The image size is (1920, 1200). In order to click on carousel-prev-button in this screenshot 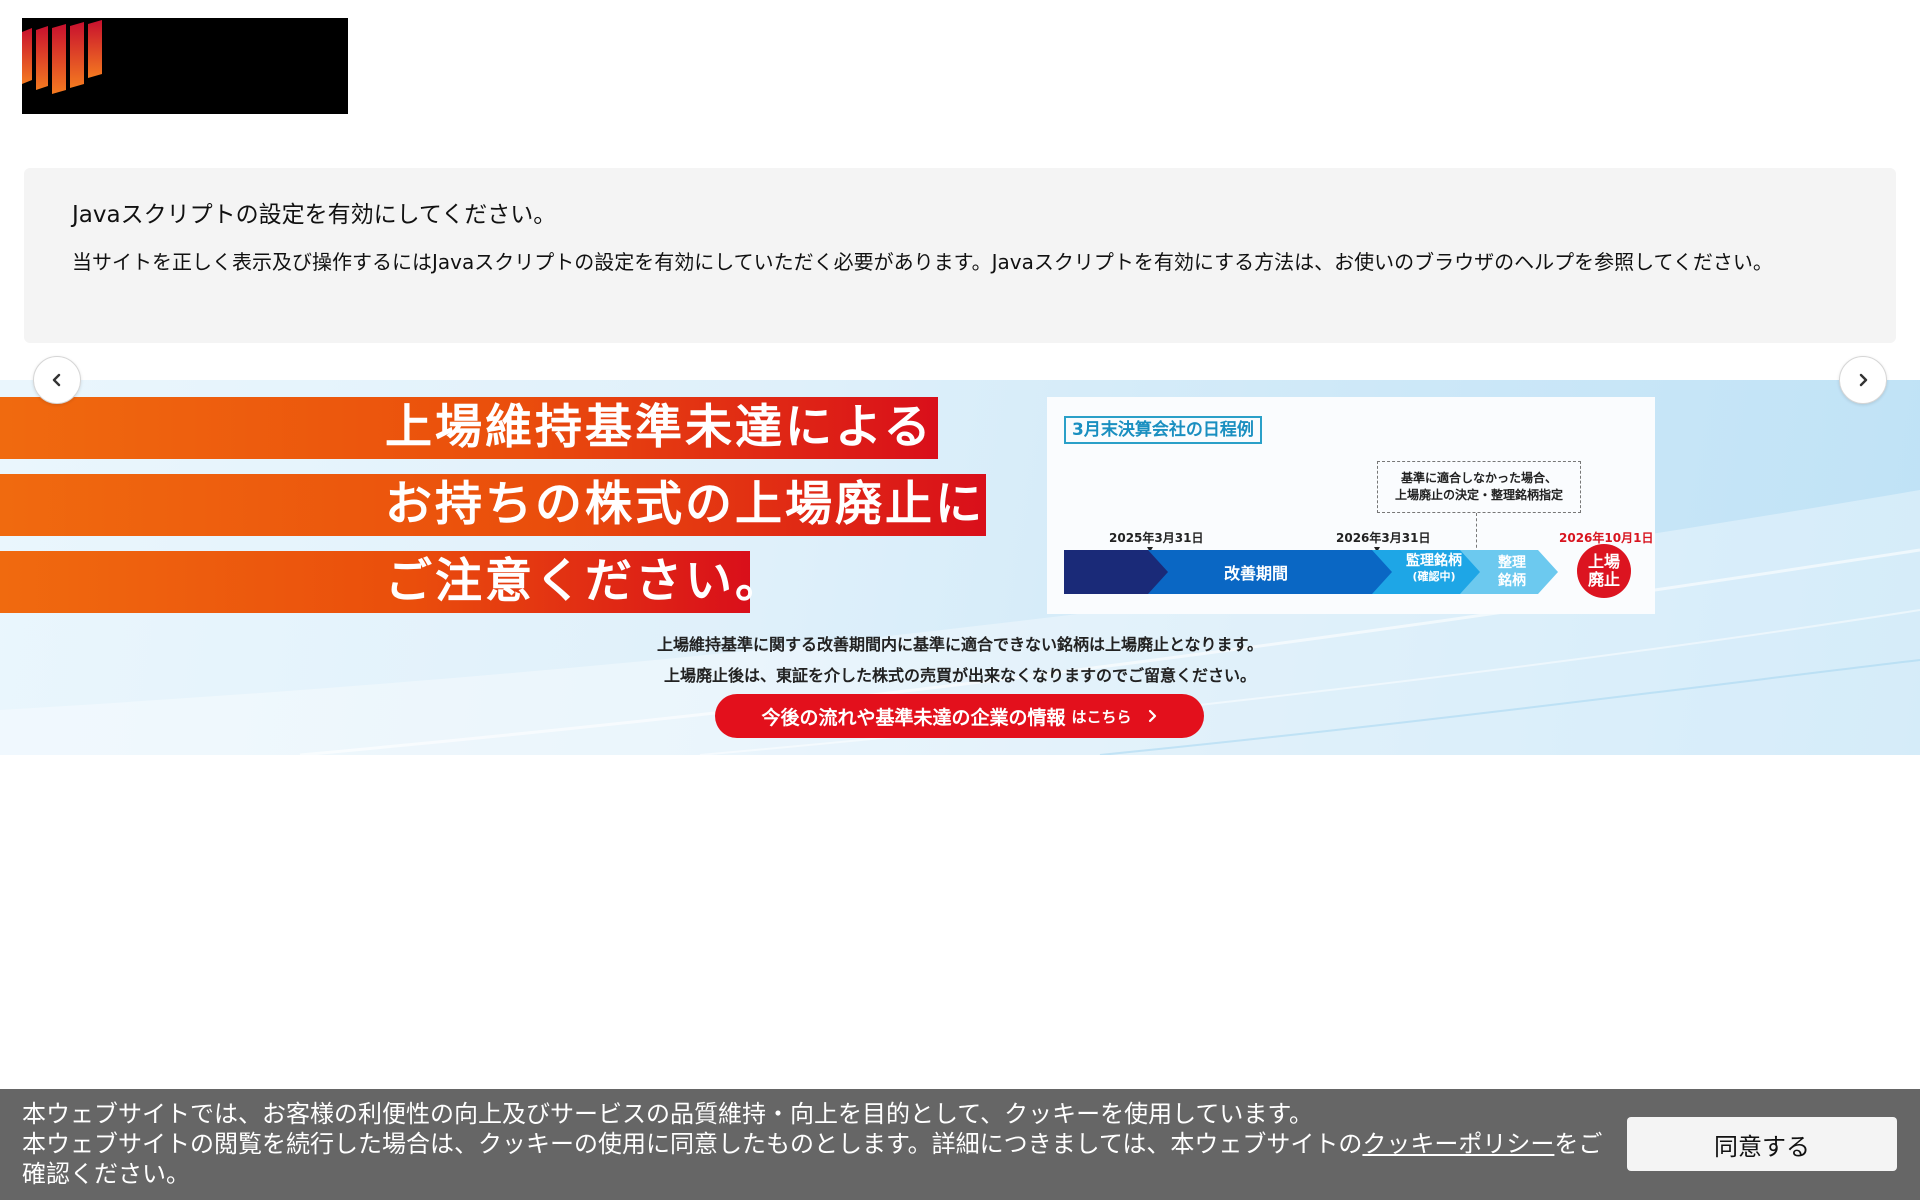, I will do `click(57, 380)`.